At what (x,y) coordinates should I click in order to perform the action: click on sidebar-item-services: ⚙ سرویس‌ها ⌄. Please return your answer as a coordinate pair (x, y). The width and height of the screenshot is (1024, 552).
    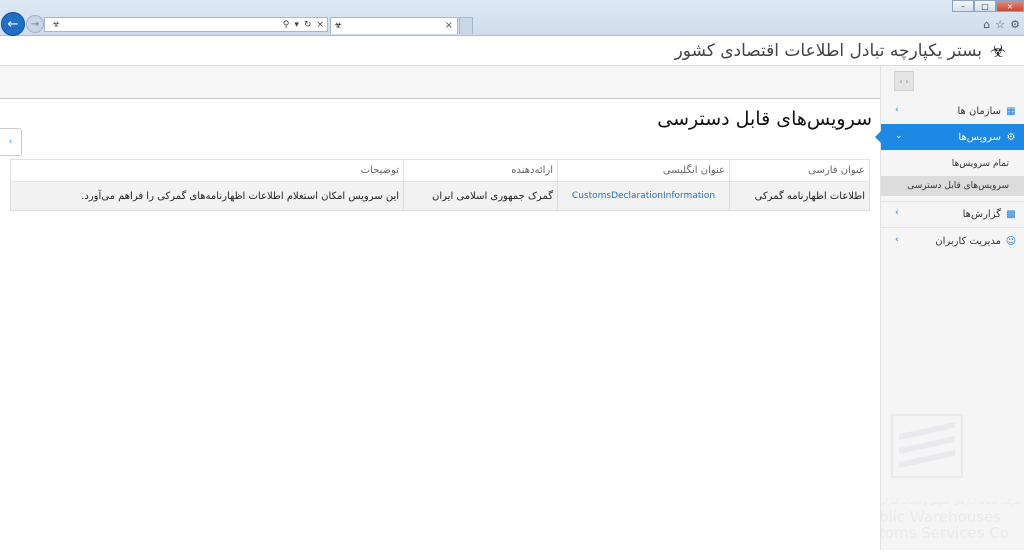
    Looking at the image, I should click on (949, 137).